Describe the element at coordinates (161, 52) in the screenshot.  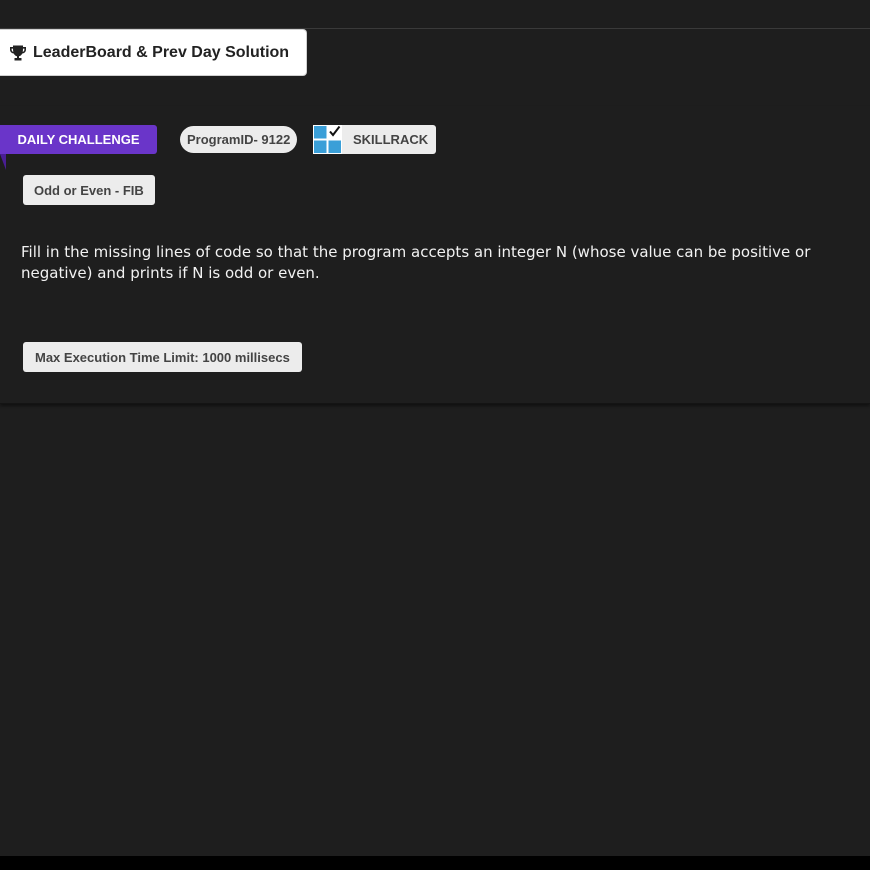
I see `leaderboard-label: LeaderBoard & Prev Day Solution` at that location.